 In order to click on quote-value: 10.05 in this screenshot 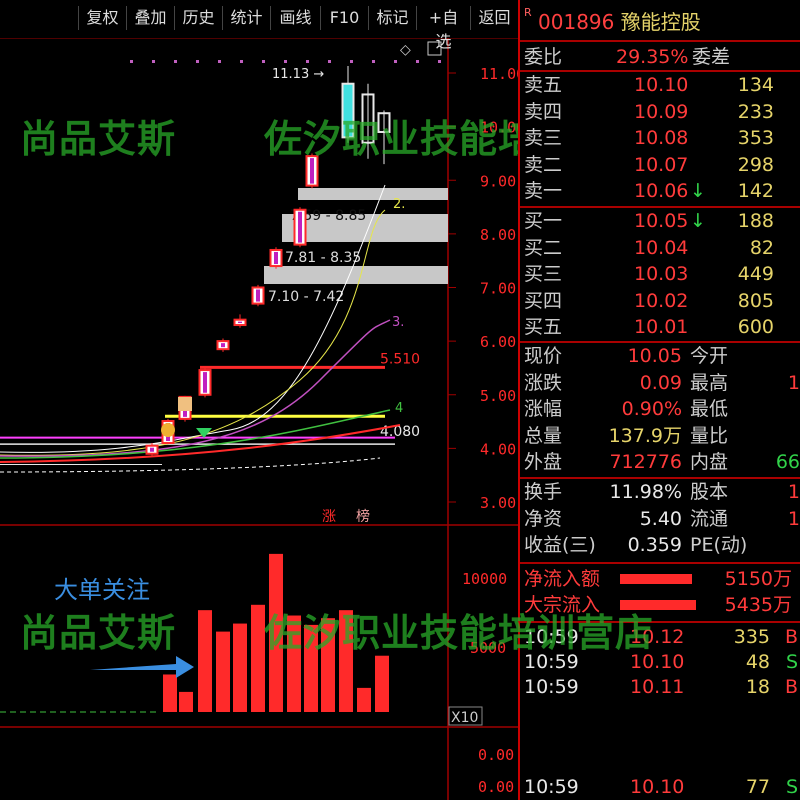, I will do `click(654, 356)`.